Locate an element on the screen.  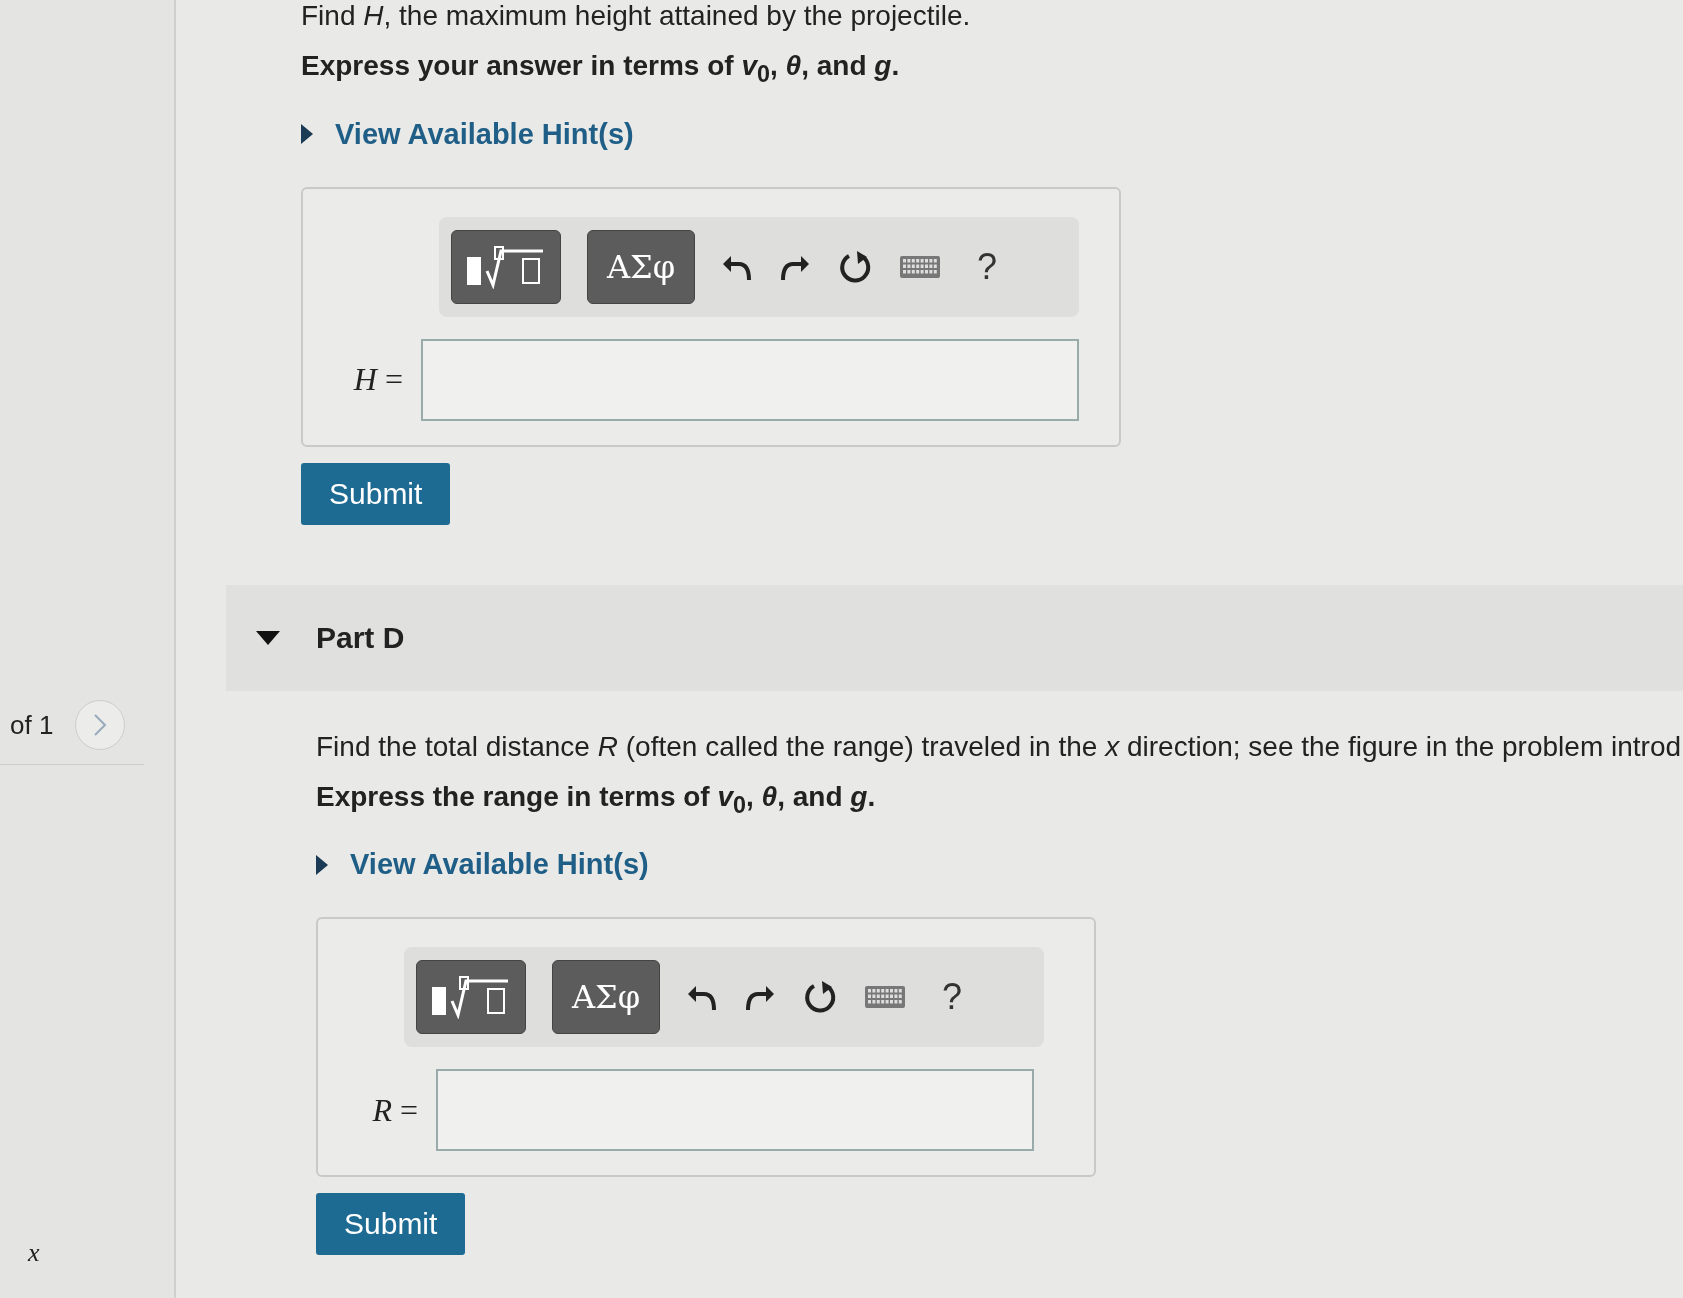
instruction-text: Express your answer in terms of v$_{0}$, θ, and g. is located at coordinates (600, 65).